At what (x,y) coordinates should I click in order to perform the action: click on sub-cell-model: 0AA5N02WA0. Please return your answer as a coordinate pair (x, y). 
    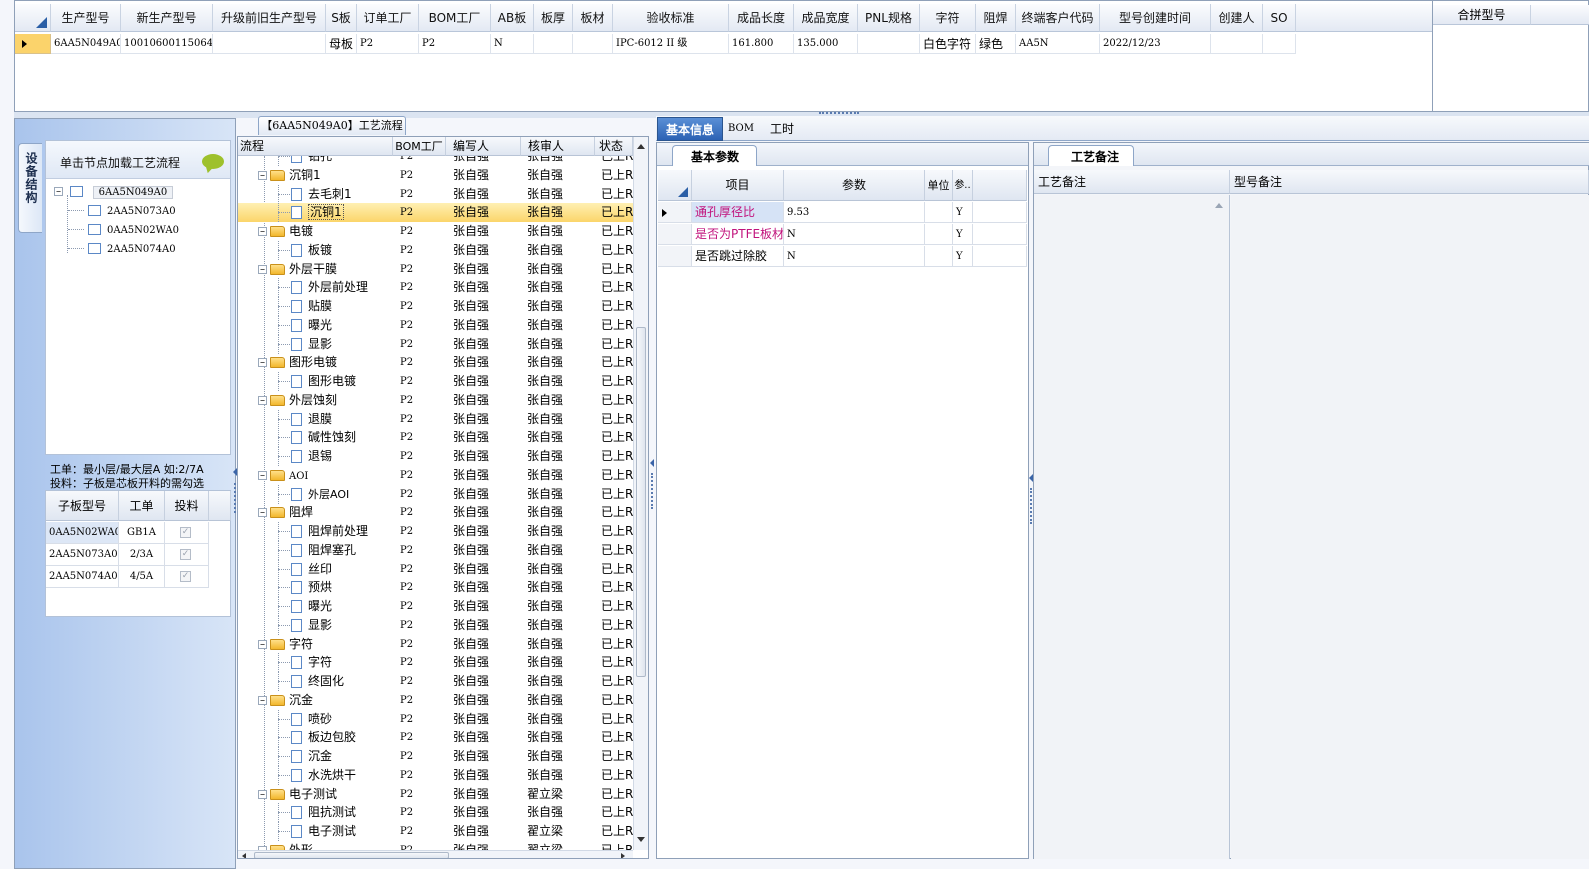
    Looking at the image, I should click on (82, 533).